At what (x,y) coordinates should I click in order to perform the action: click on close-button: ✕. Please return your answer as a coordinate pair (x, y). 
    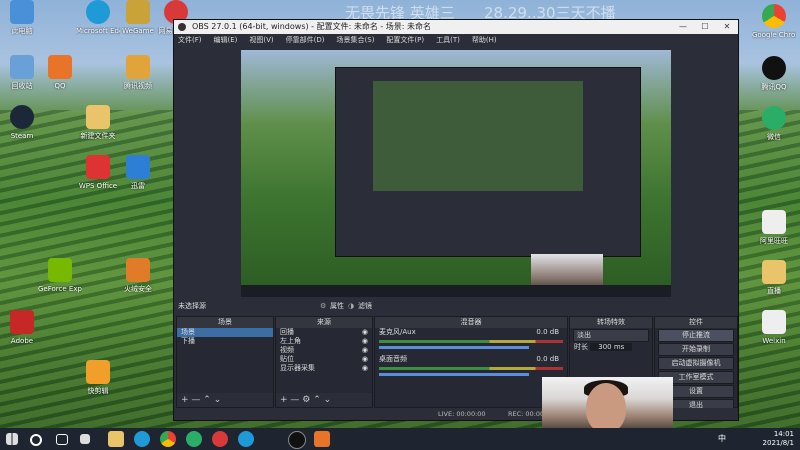
    Looking at the image, I should click on (727, 27).